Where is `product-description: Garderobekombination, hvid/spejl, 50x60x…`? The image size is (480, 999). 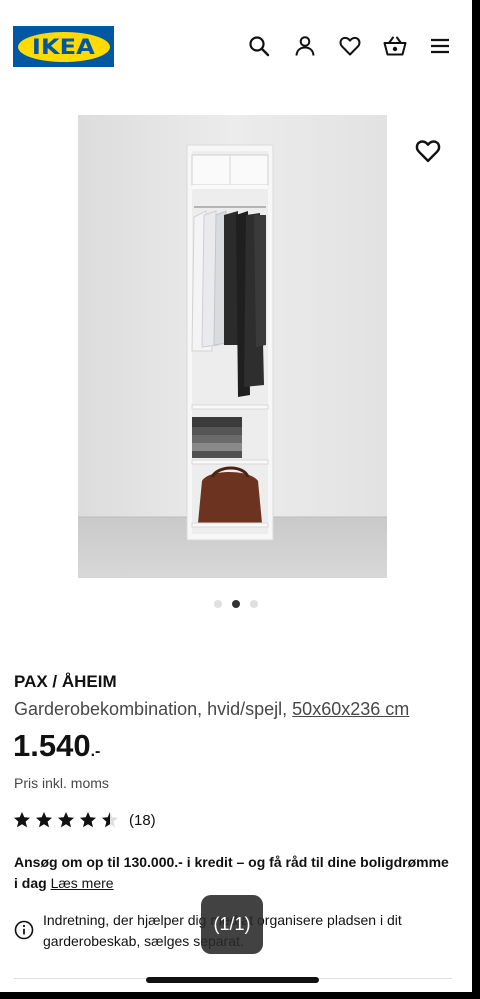 product-description: Garderobekombination, hvid/spejl, 50x60x… is located at coordinates (211, 709).